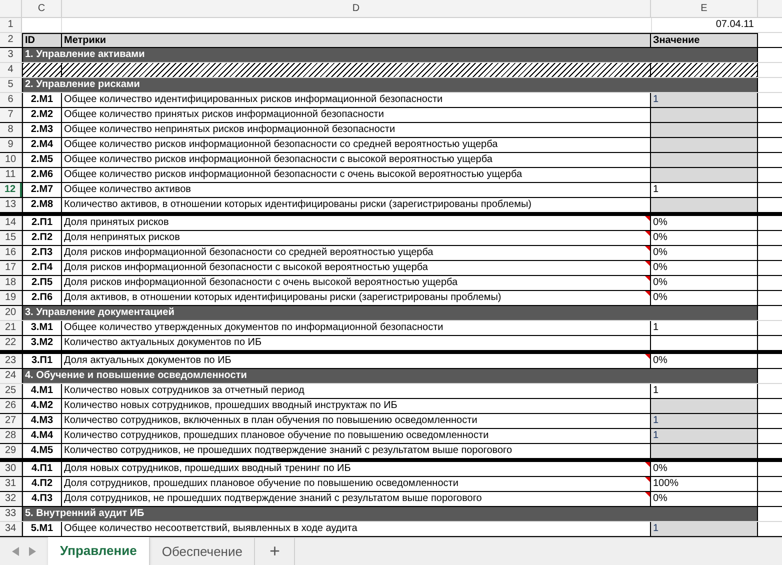 The width and height of the screenshot is (782, 565). What do you see at coordinates (11, 328) in the screenshot?
I see `row-number: 21` at bounding box center [11, 328].